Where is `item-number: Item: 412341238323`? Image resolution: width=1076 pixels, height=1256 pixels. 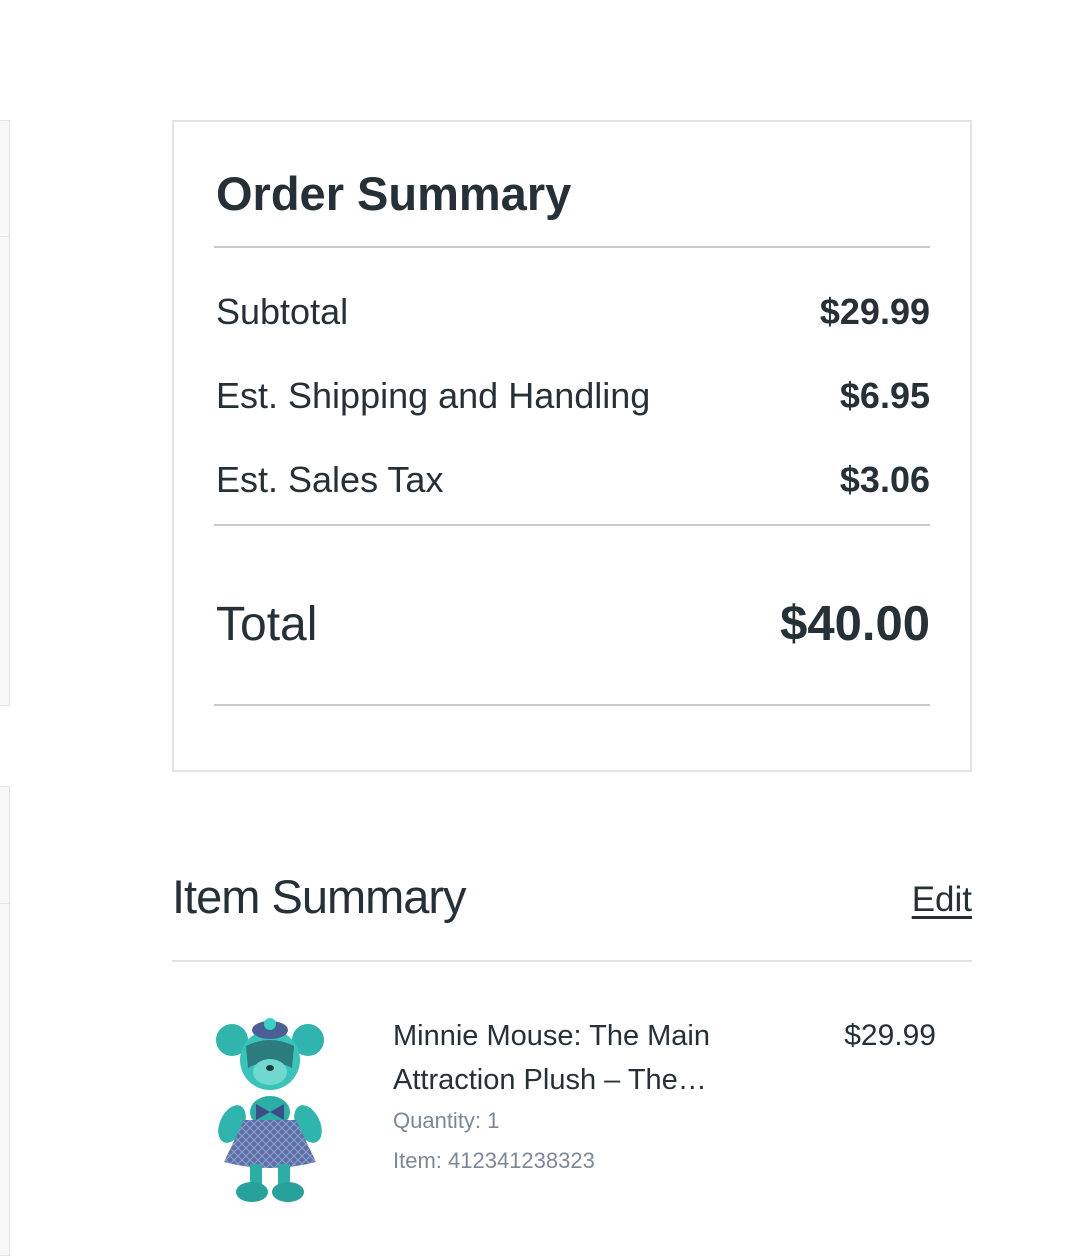
item-number: Item: 412341238323 is located at coordinates (494, 1160).